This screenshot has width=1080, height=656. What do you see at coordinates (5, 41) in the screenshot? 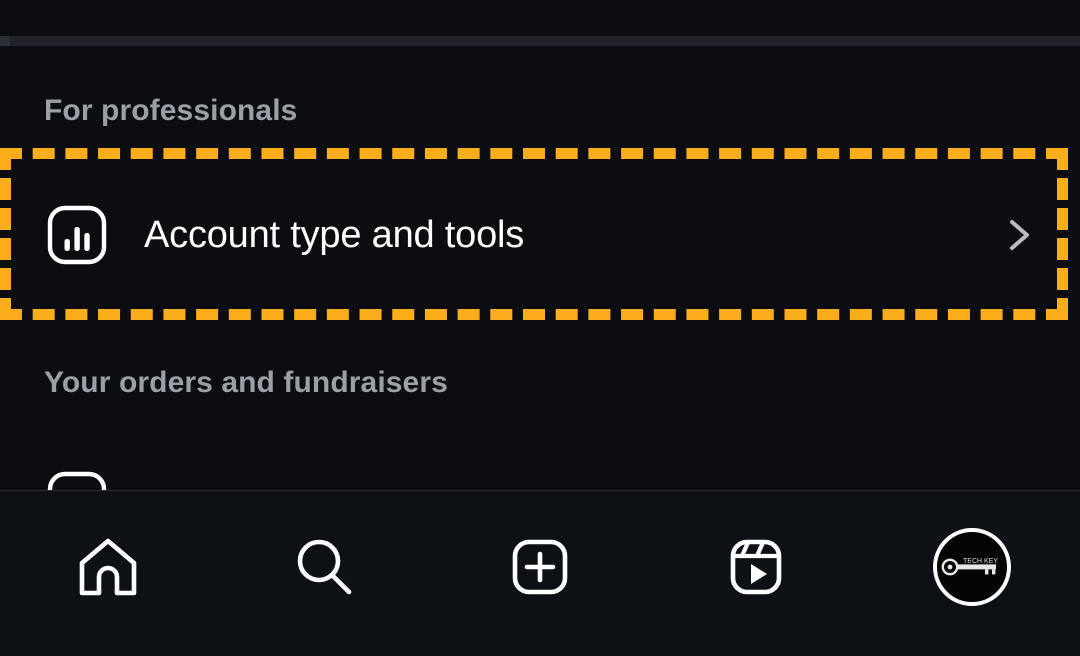
I see `scroll-edge-tab` at bounding box center [5, 41].